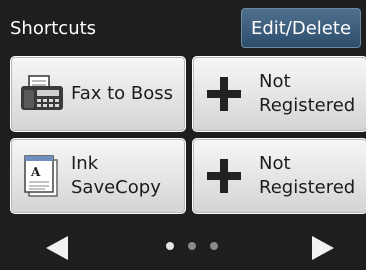 This screenshot has width=366, height=270. Describe the element at coordinates (116, 187) in the screenshot. I see `tile-label-line2: SaveCopy` at that location.